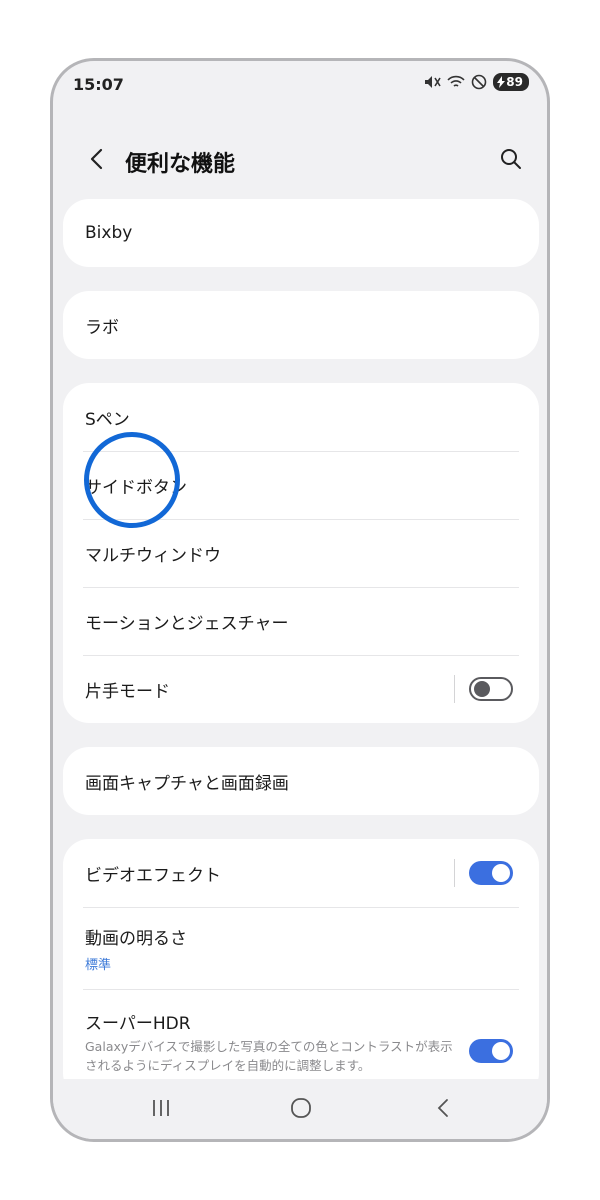 This screenshot has width=600, height=1200. What do you see at coordinates (127, 691) in the screenshot?
I see `setting-label: 片手モード` at bounding box center [127, 691].